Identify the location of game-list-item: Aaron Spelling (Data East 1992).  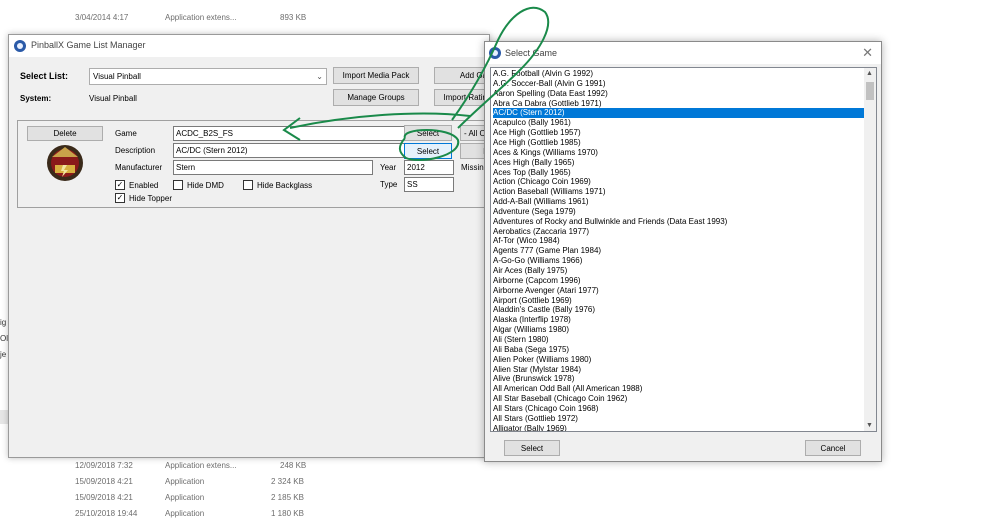
(679, 94).